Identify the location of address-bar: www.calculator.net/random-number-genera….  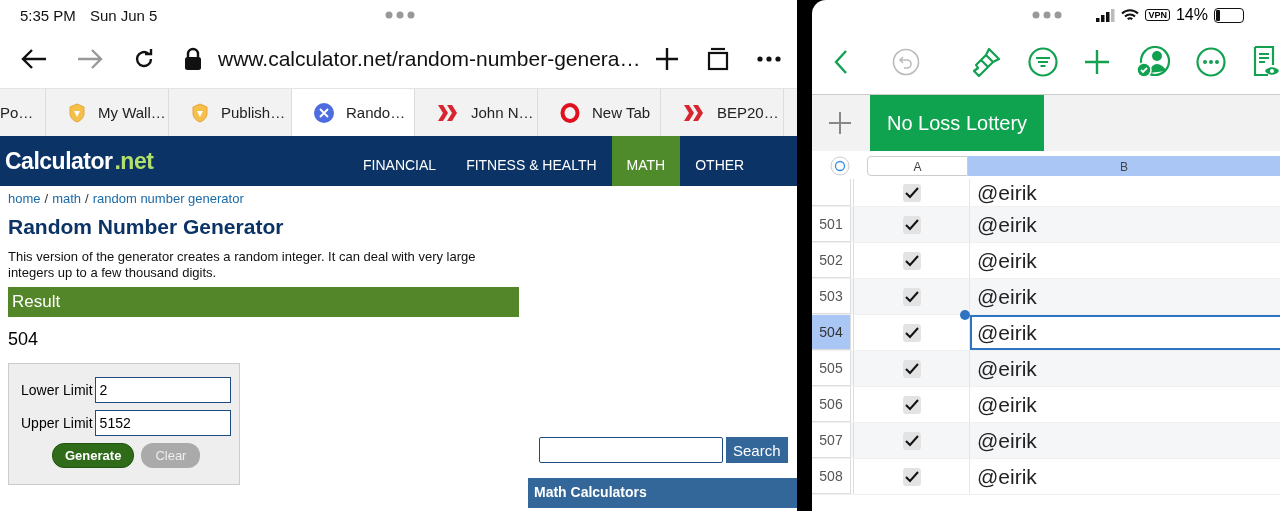
(429, 59).